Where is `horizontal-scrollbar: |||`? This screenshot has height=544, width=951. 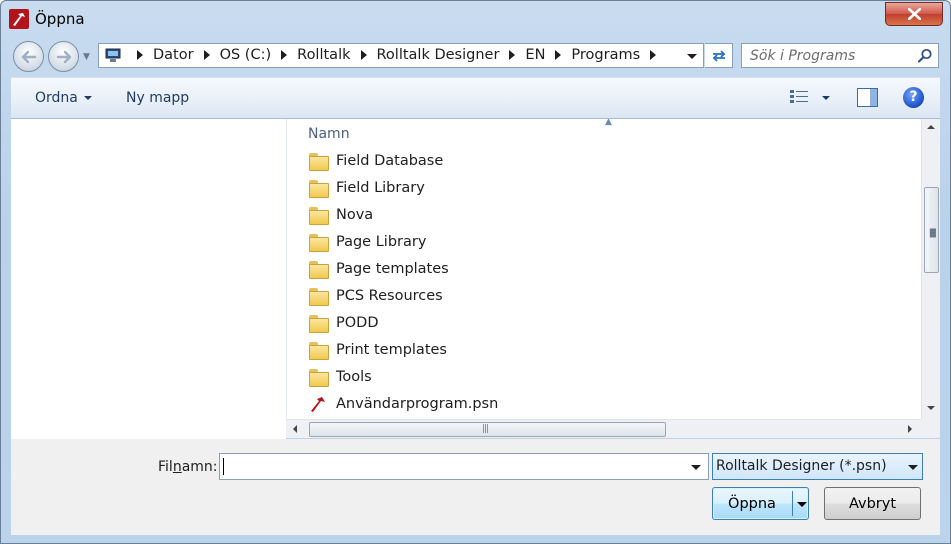 horizontal-scrollbar: ||| is located at coordinates (603, 428).